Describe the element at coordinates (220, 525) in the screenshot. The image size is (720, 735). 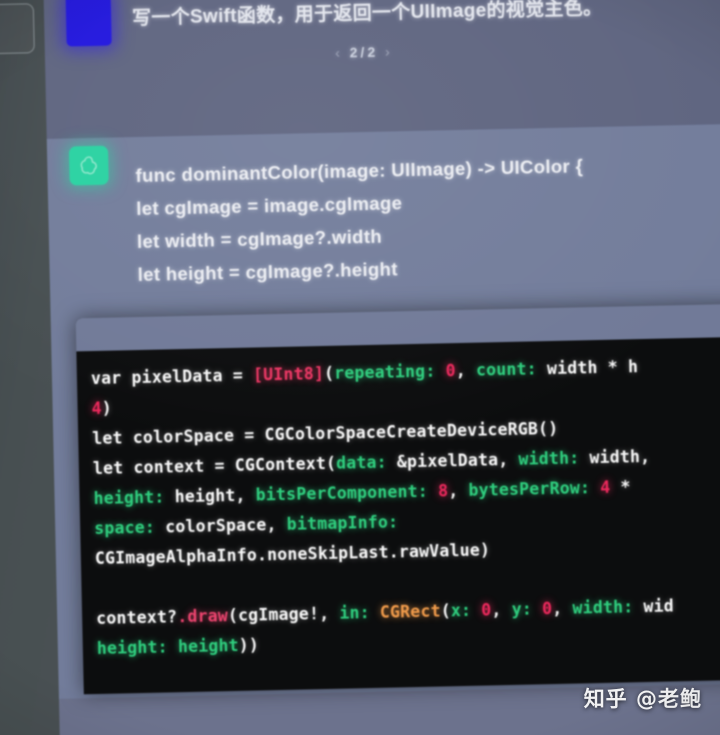
I see `code-token: colorSpace,` at that location.